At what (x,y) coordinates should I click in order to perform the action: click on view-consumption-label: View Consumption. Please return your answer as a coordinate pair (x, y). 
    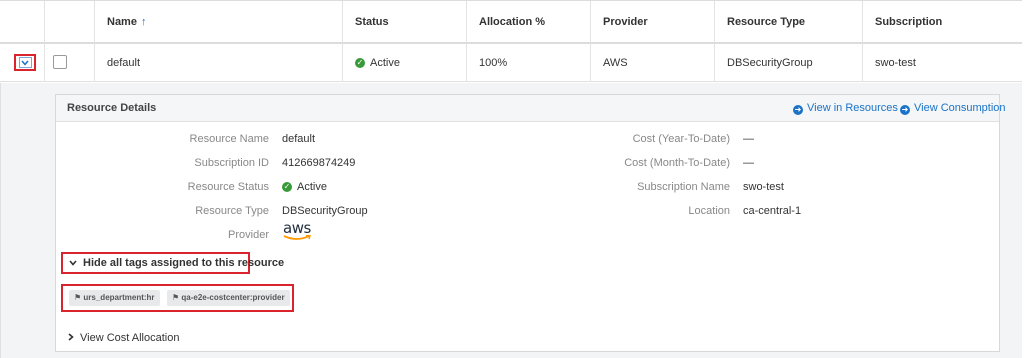
    Looking at the image, I should click on (960, 108).